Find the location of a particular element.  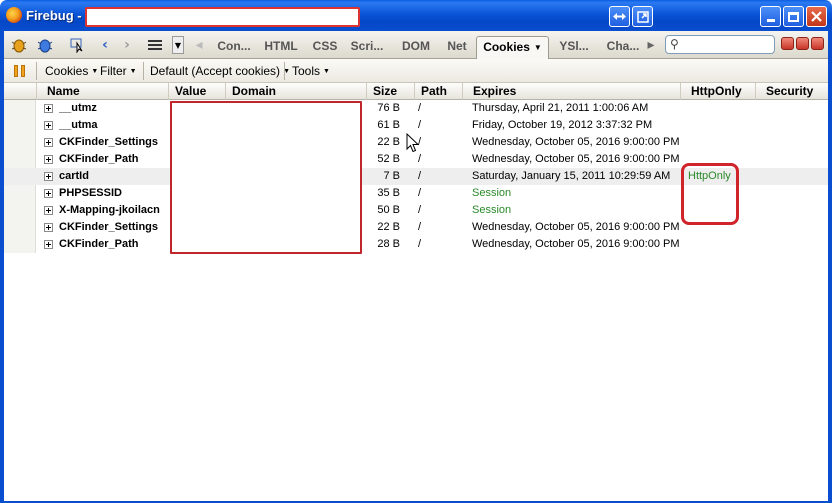

window-border-right is located at coordinates (830, 267).